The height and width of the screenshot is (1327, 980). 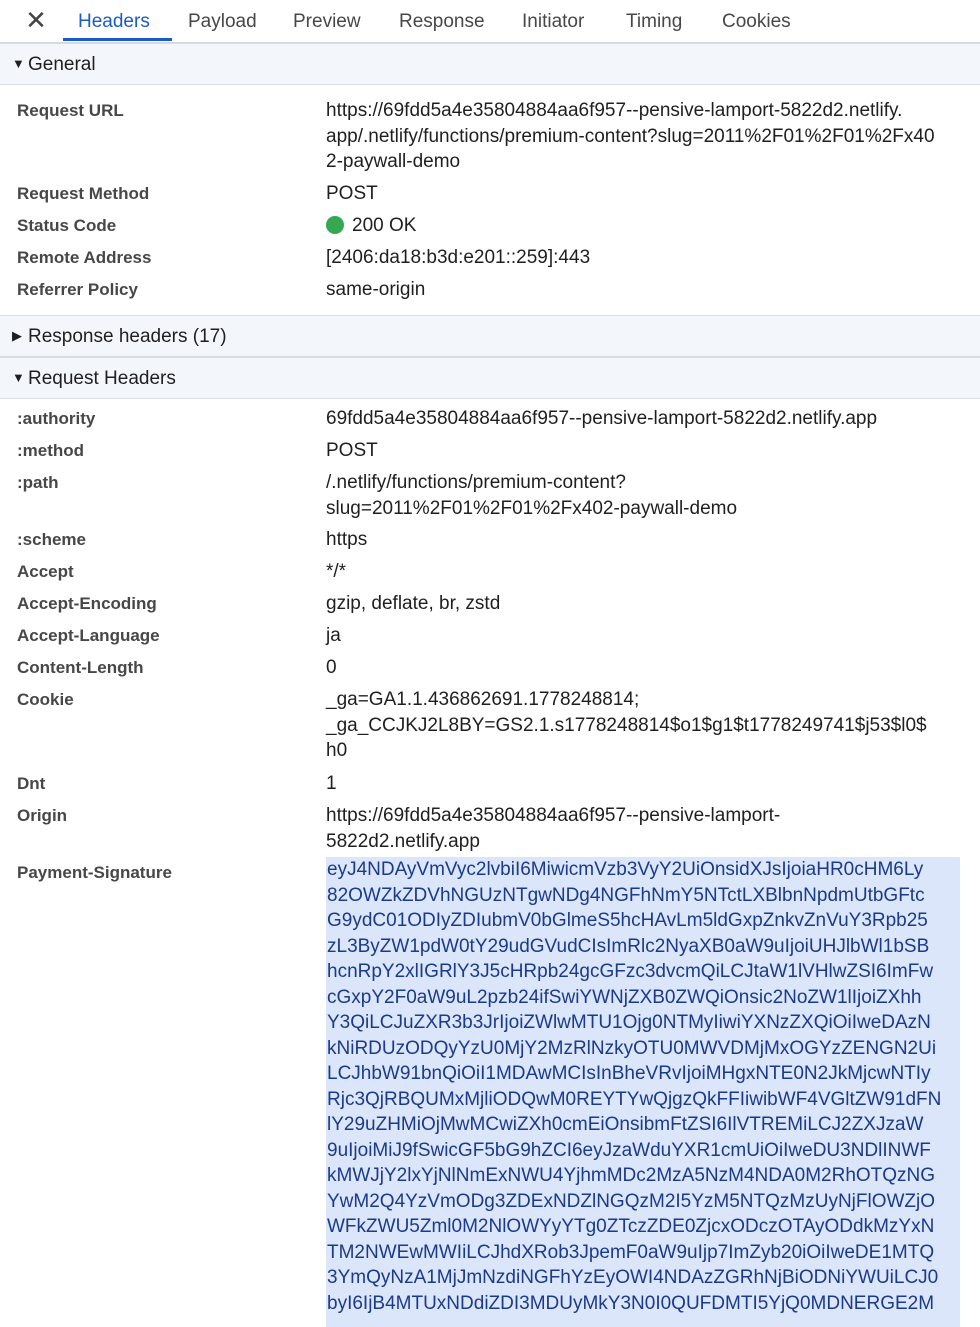 I want to click on tab-timing: Timing, so click(x=654, y=20).